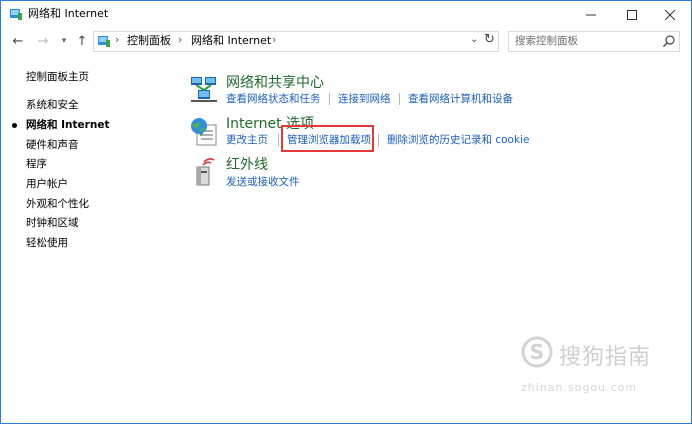  What do you see at coordinates (460, 99) in the screenshot?
I see `link-view-network-computers: 查看网络计算机和设备` at bounding box center [460, 99].